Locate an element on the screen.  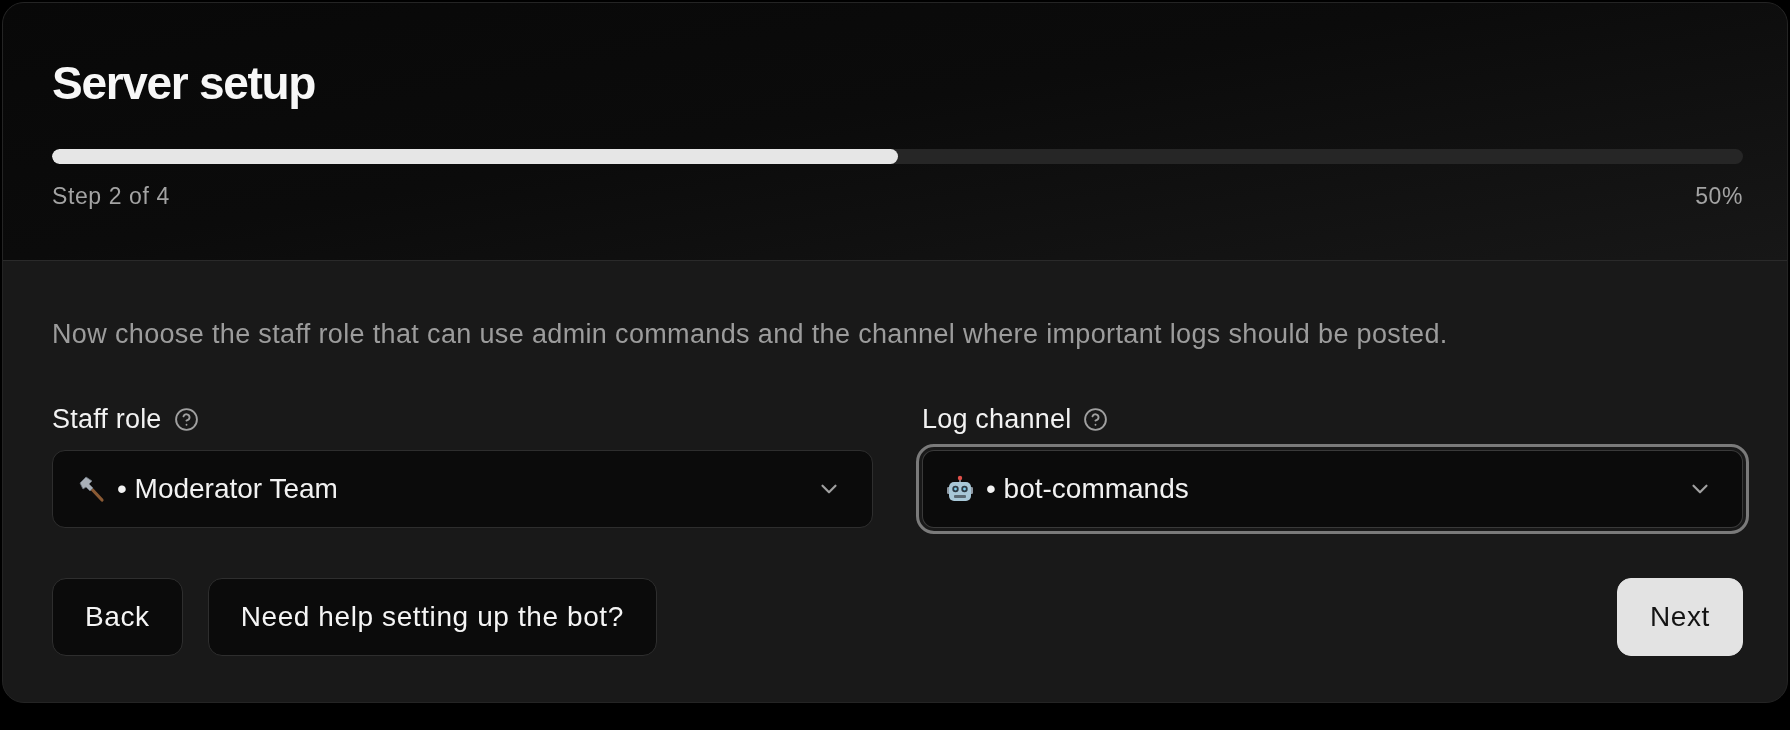
select-value: • bot-commands is located at coordinates (1088, 489).